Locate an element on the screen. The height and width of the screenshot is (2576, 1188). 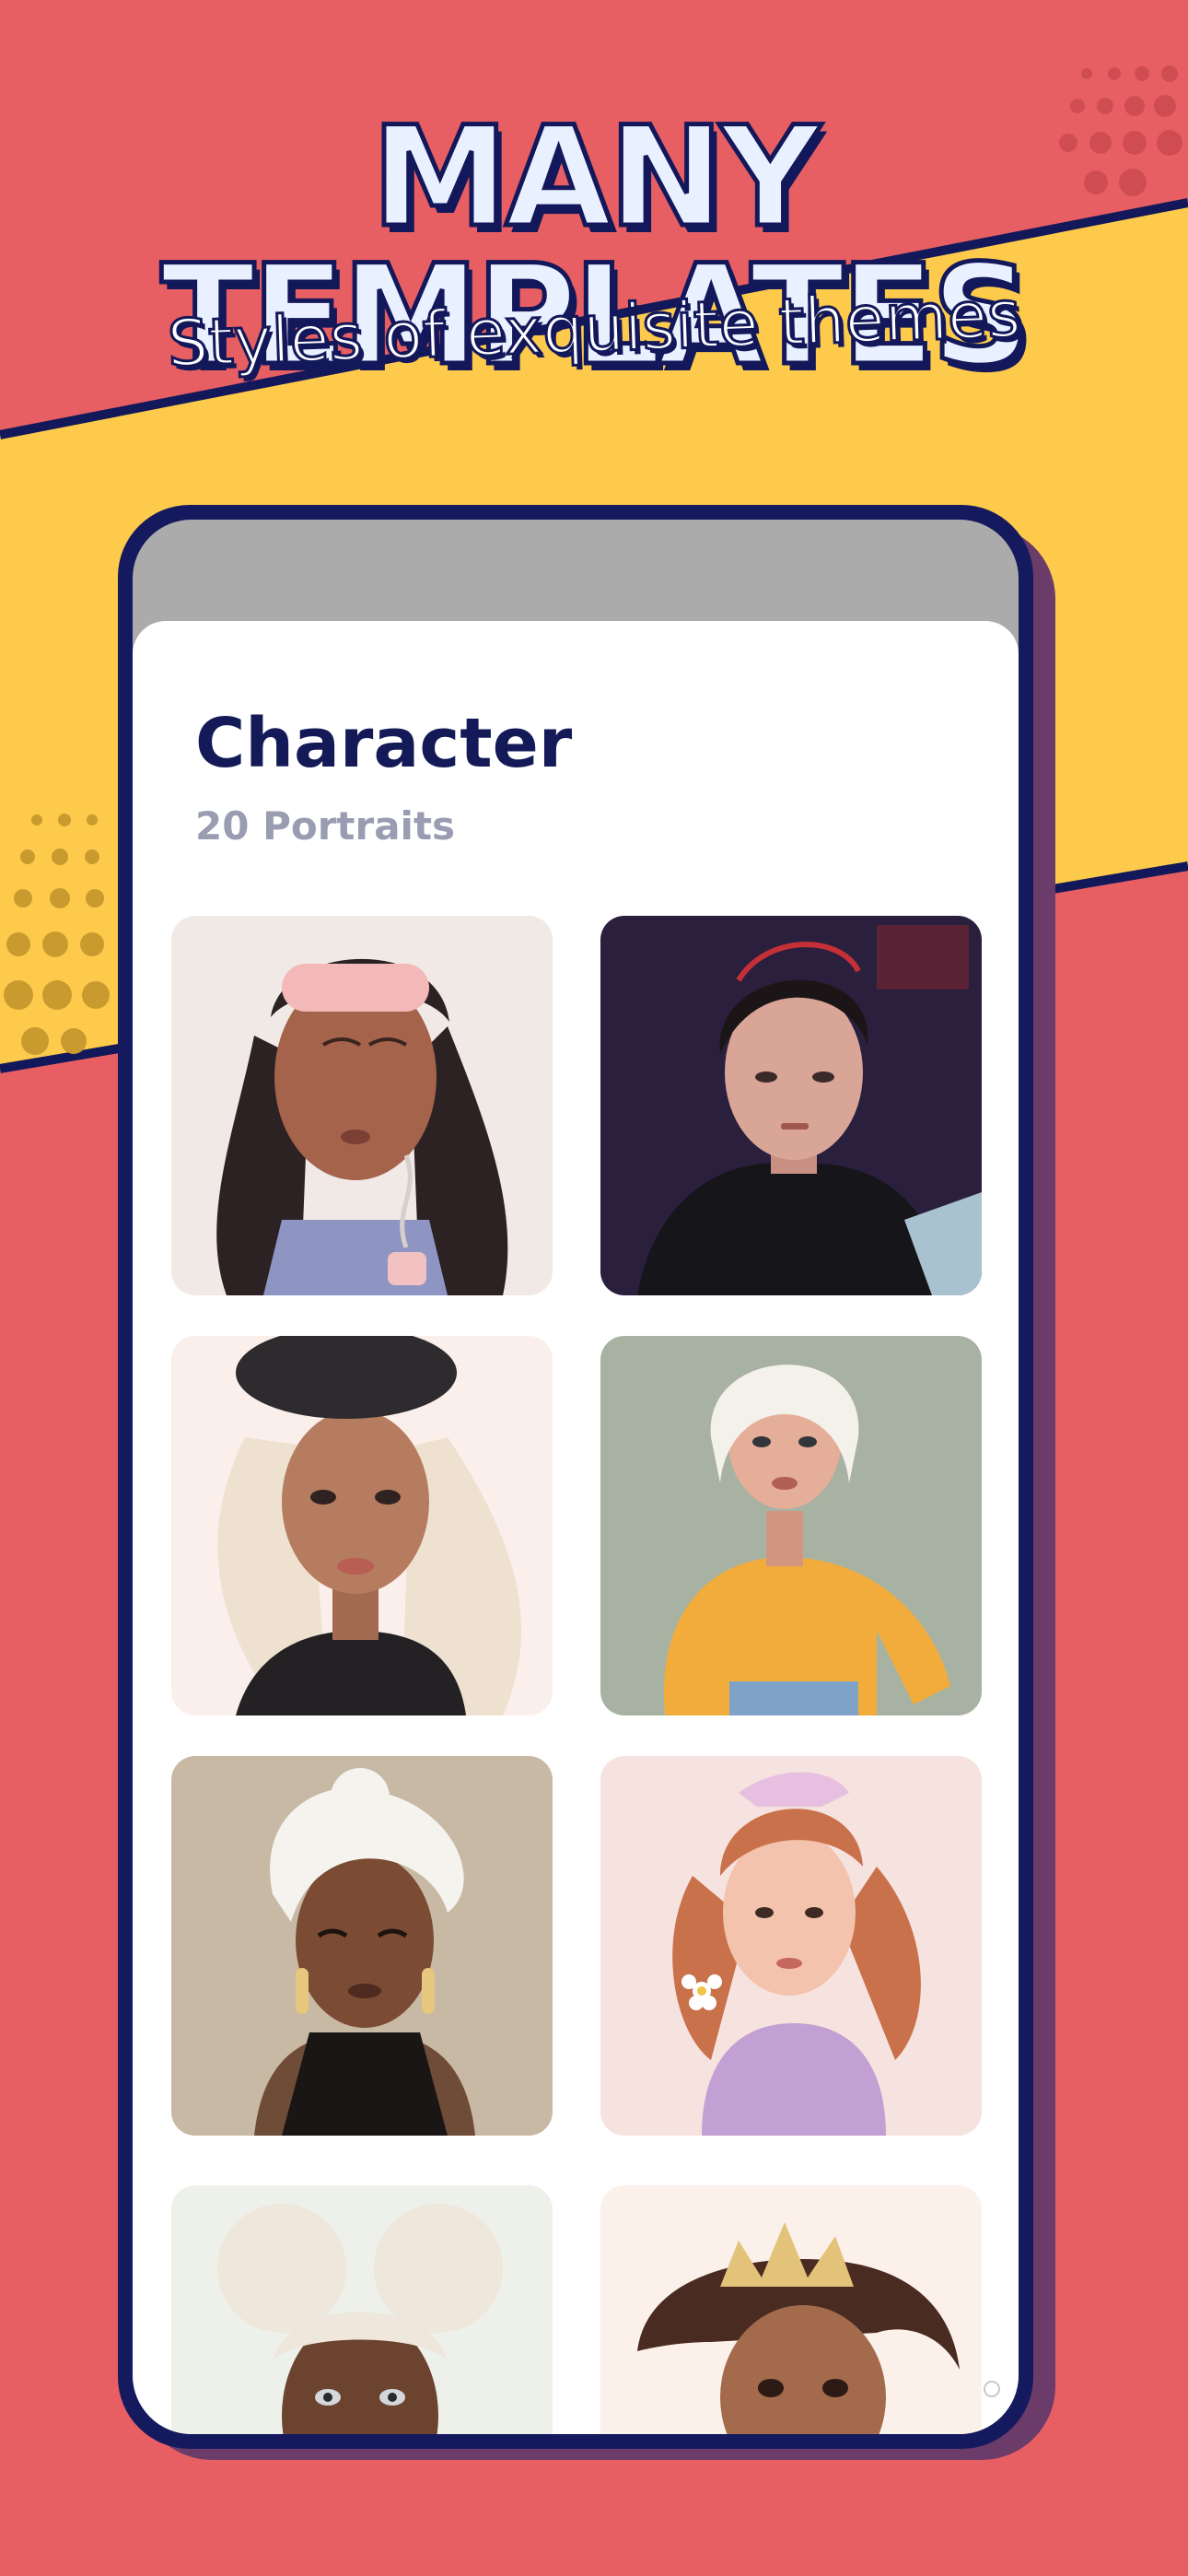
scroll-indicator is located at coordinates (992, 2389).